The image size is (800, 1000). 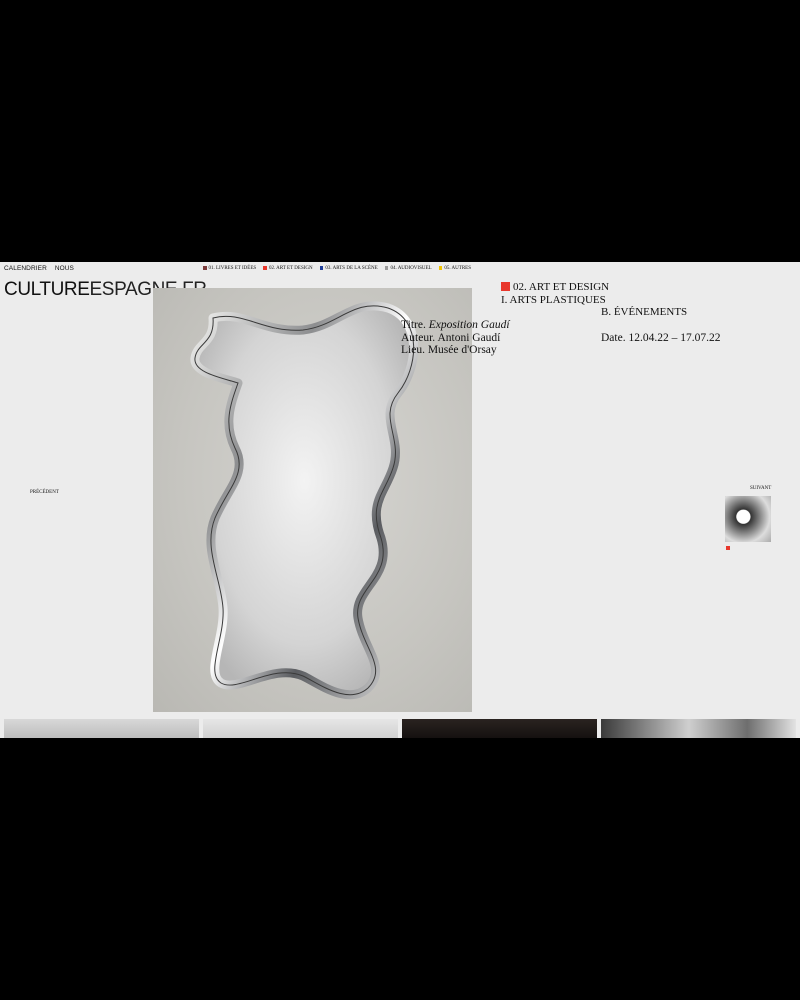 I want to click on category-link-audiovisuel: 04. AUDIOVISUEL, so click(x=408, y=268).